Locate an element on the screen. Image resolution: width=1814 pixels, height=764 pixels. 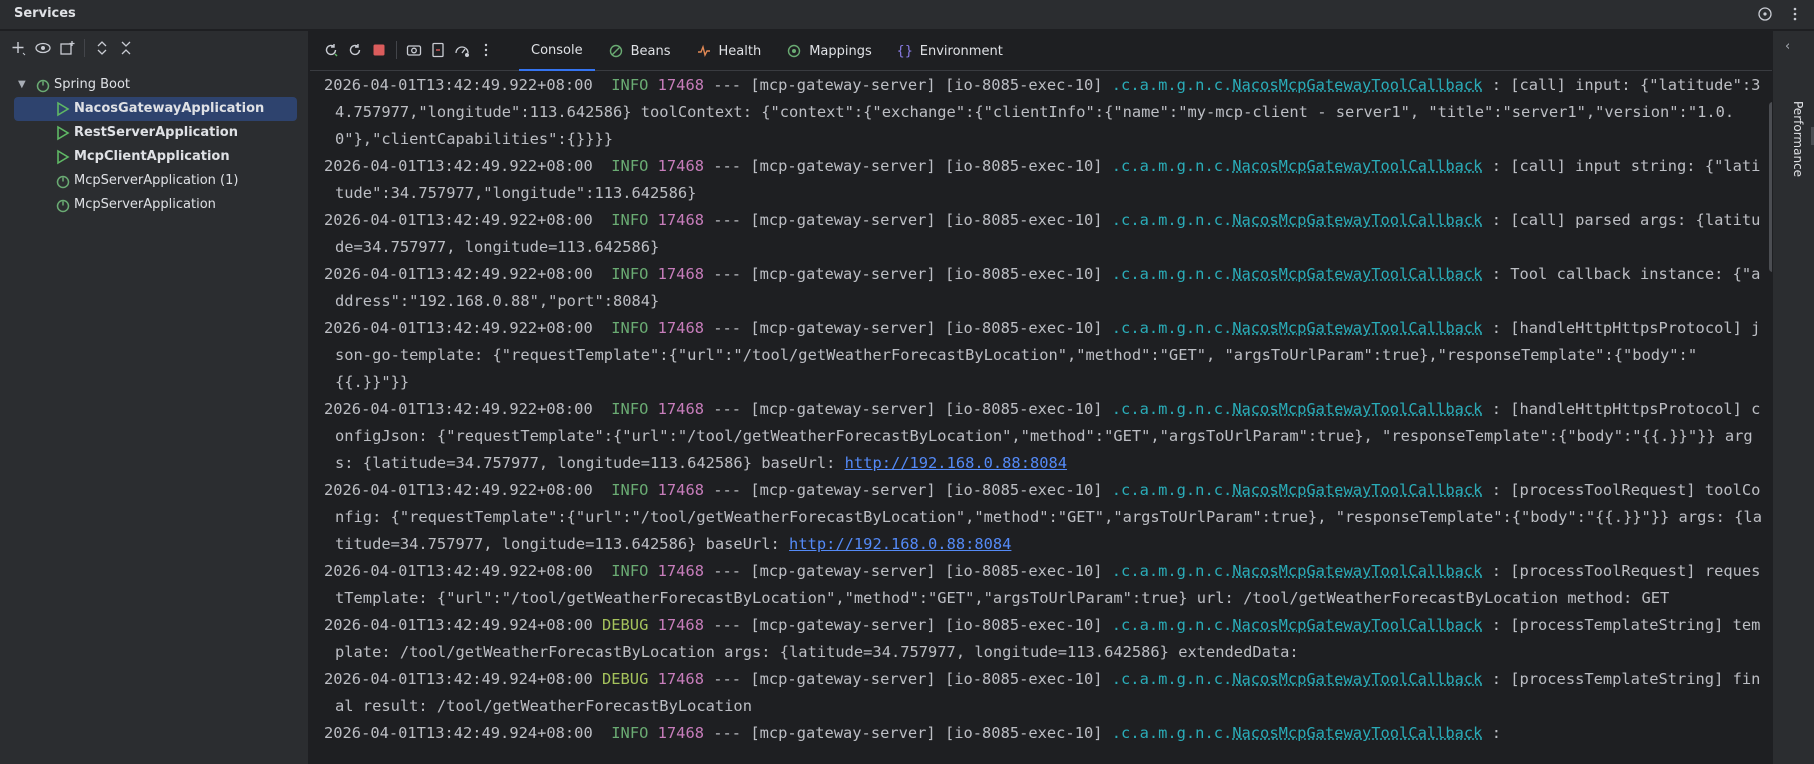
services-toolbar is located at coordinates (72, 48).